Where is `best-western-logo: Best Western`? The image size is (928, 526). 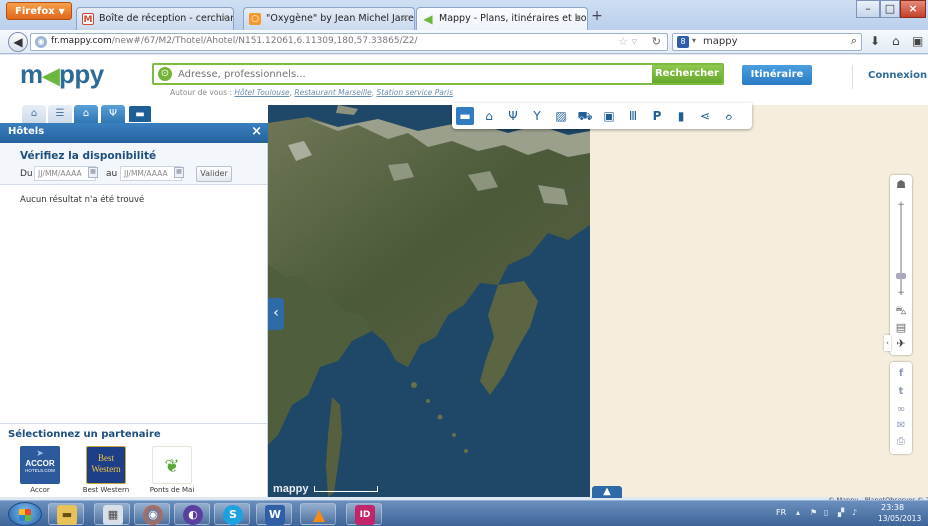 best-western-logo: Best Western is located at coordinates (106, 465).